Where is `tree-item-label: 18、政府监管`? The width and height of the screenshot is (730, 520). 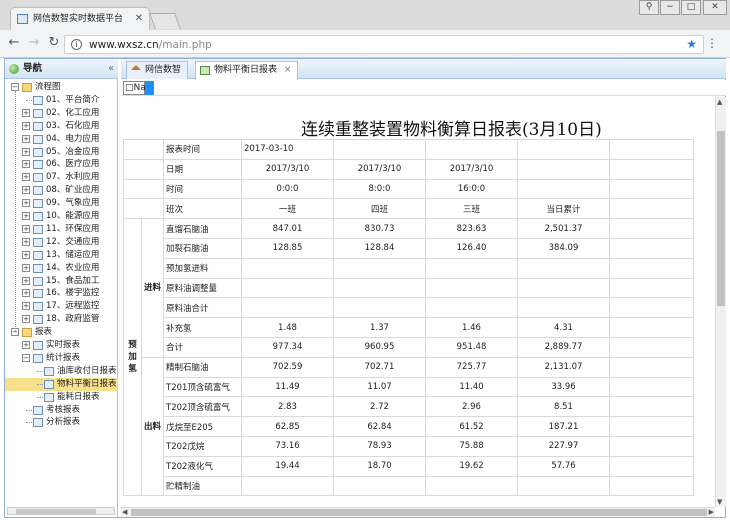 tree-item-label: 18、政府监管 is located at coordinates (73, 319).